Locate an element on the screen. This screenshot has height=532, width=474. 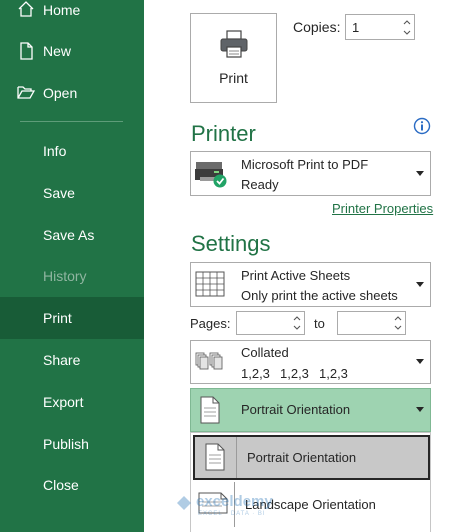
open-folder-icon is located at coordinates (26, 93).